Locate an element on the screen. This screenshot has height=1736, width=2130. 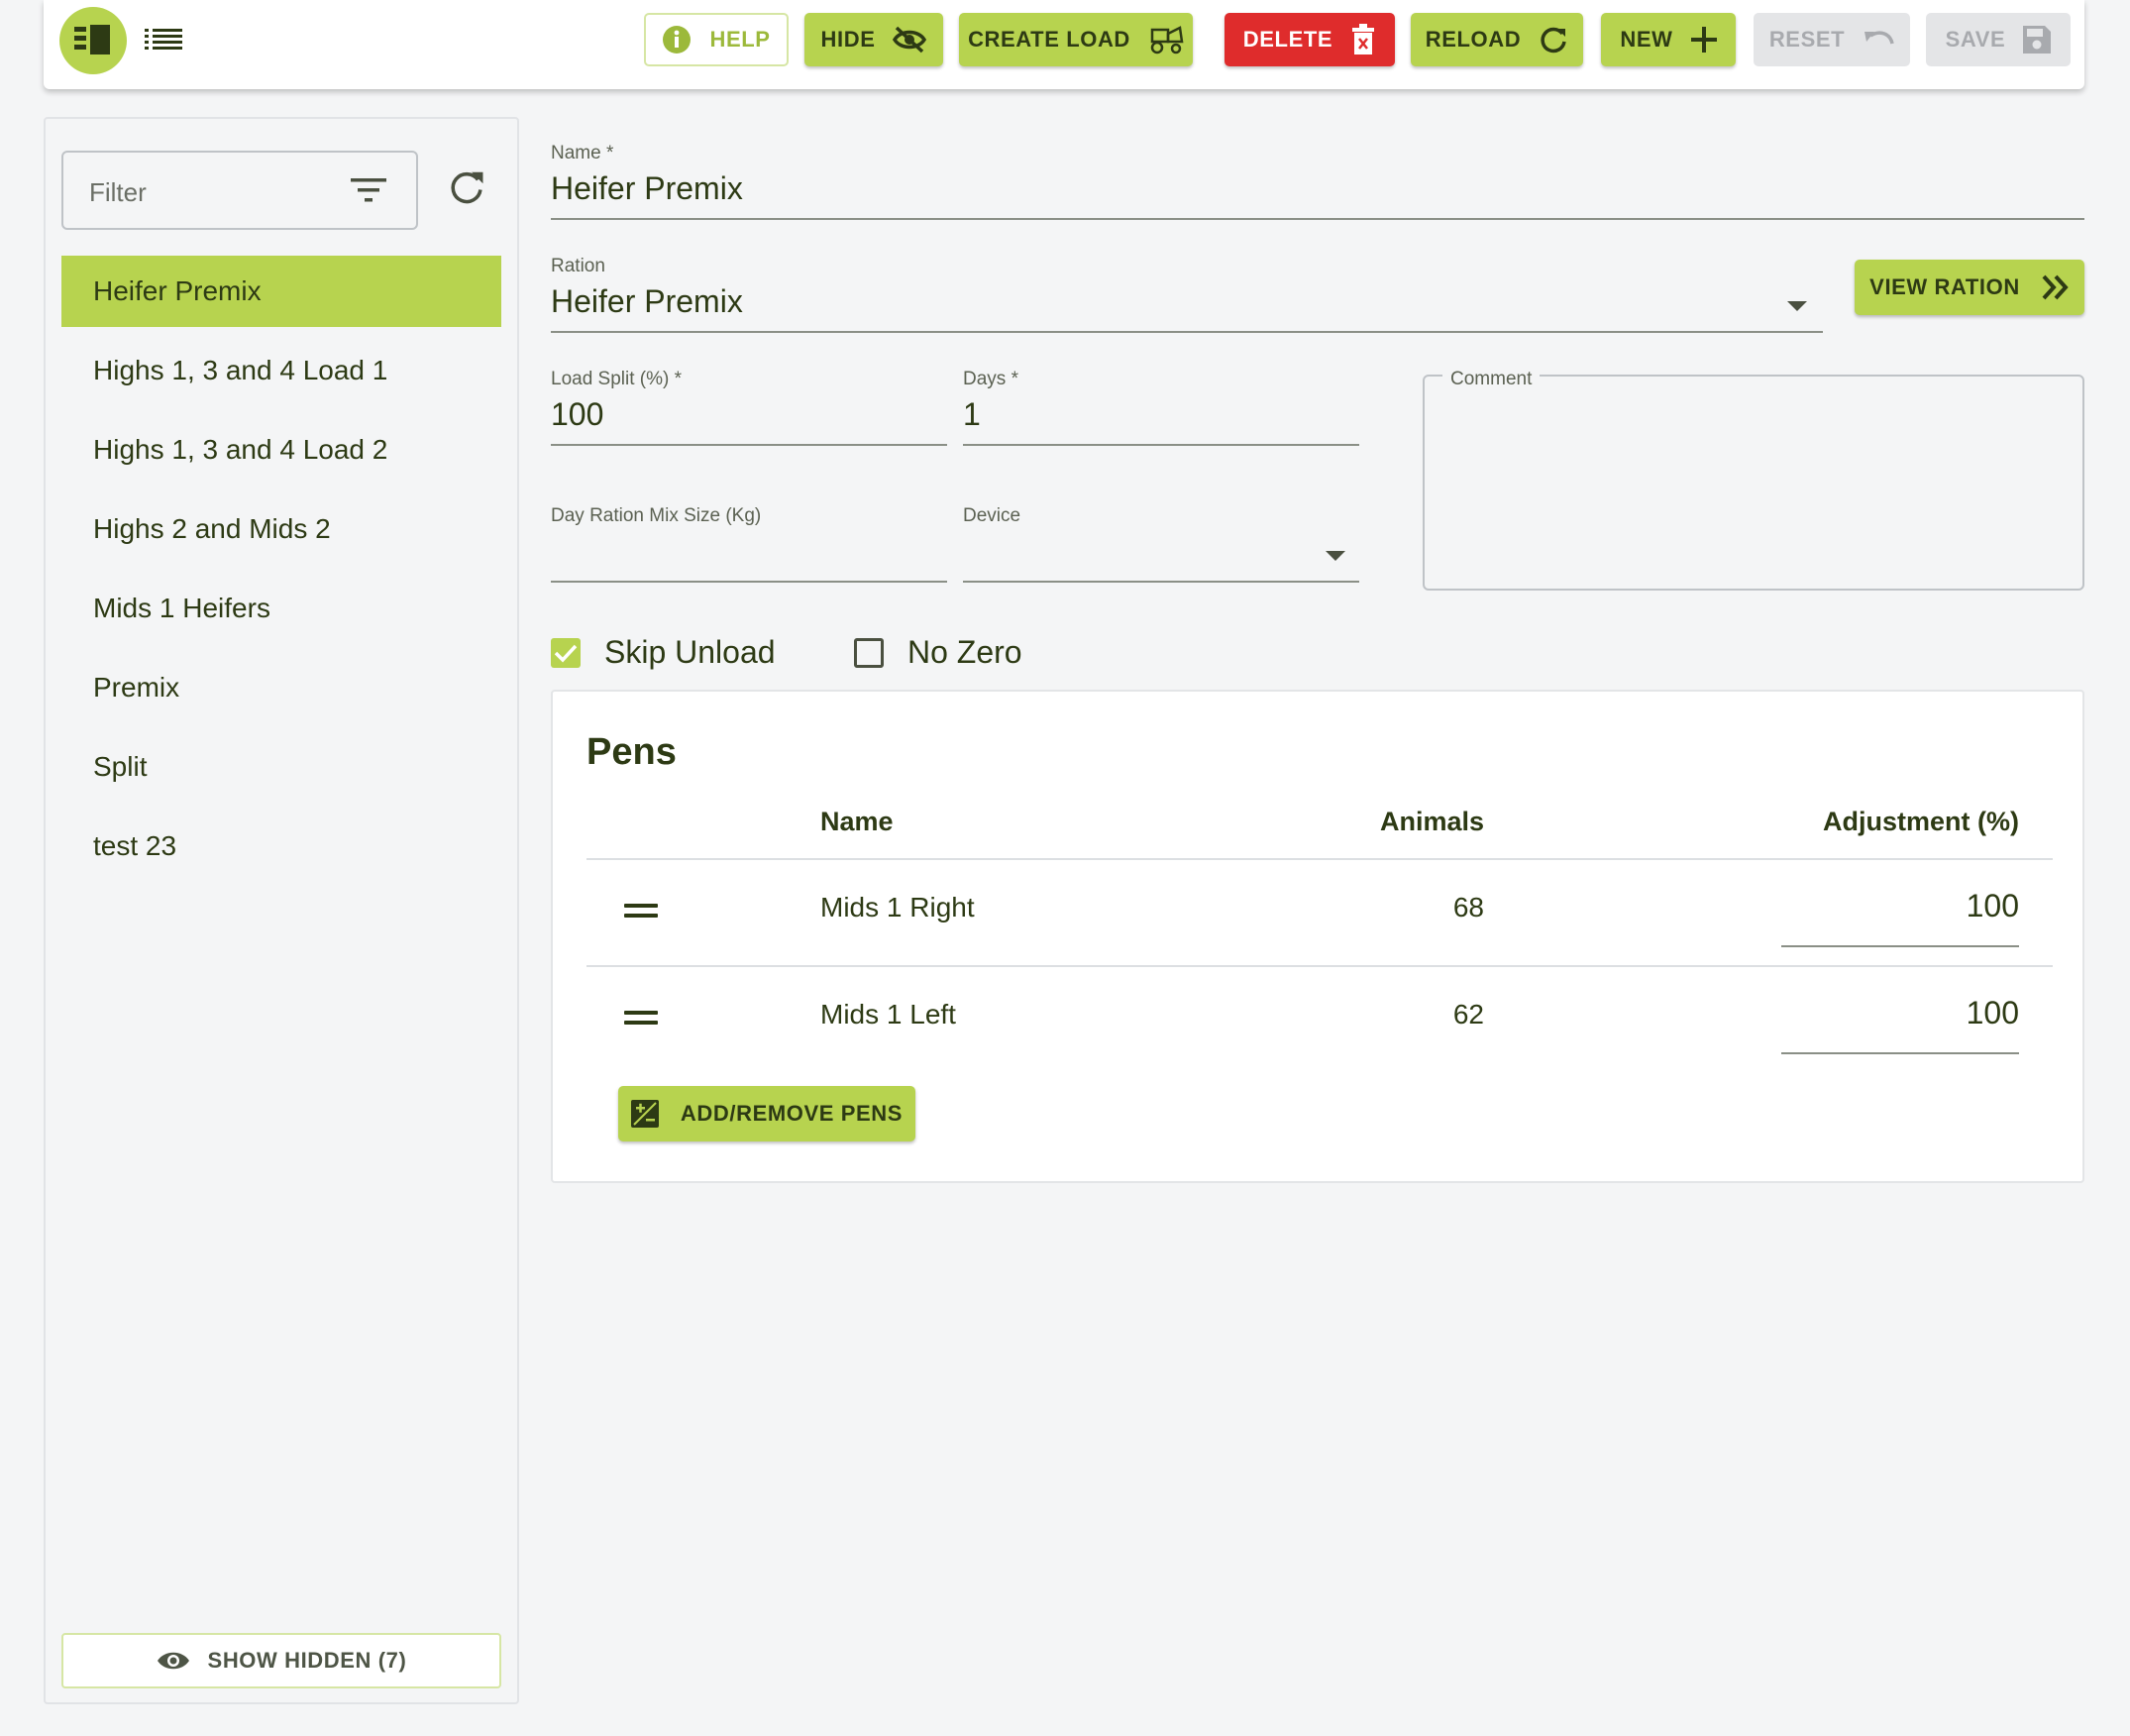
device-label: Device is located at coordinates (992, 515).